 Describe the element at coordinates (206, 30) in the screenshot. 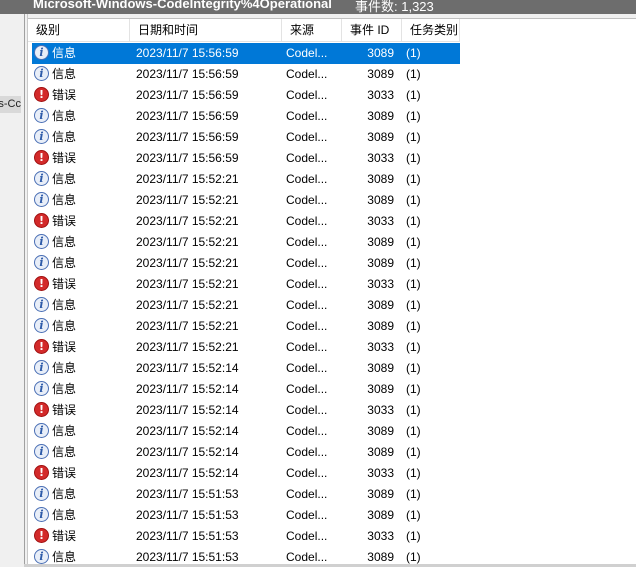

I see `column-header-datetime: 日期和时间` at that location.